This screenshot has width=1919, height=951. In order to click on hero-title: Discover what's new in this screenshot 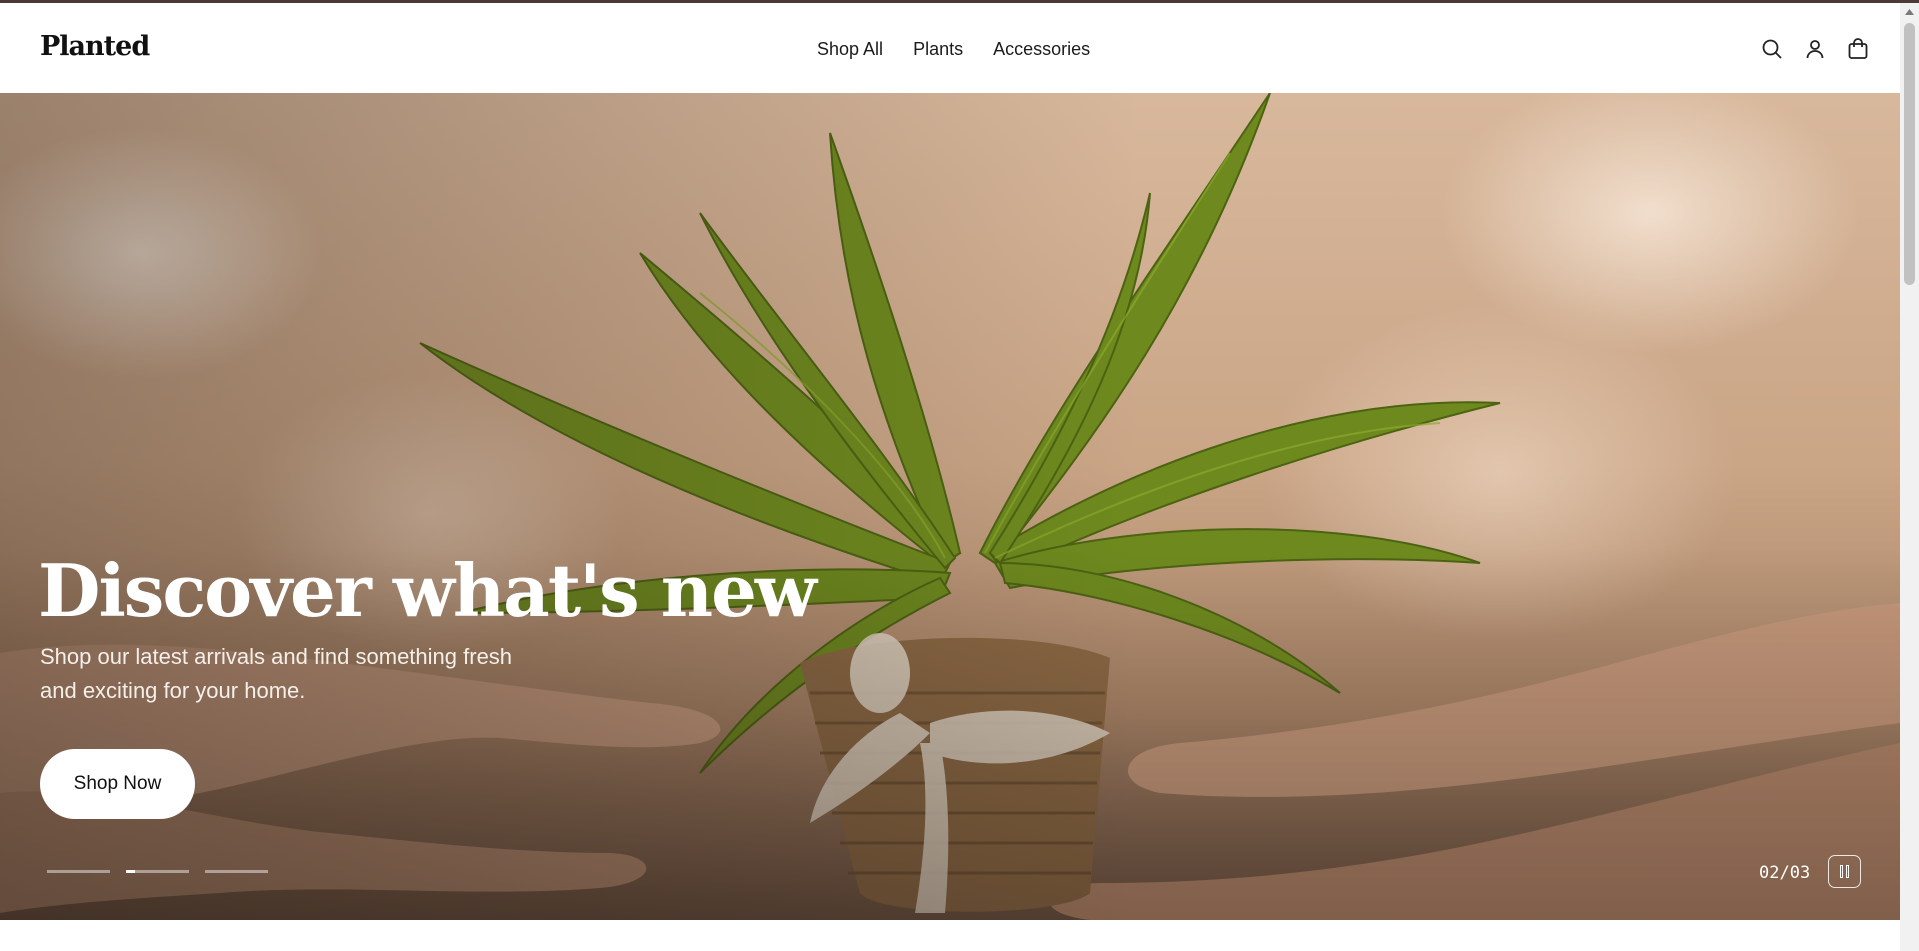, I will do `click(427, 590)`.